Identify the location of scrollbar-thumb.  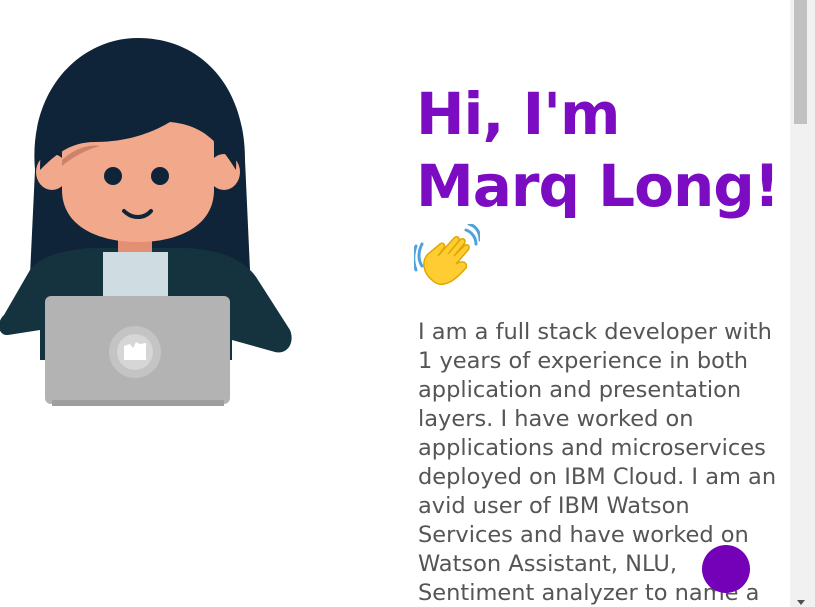
(800, 62).